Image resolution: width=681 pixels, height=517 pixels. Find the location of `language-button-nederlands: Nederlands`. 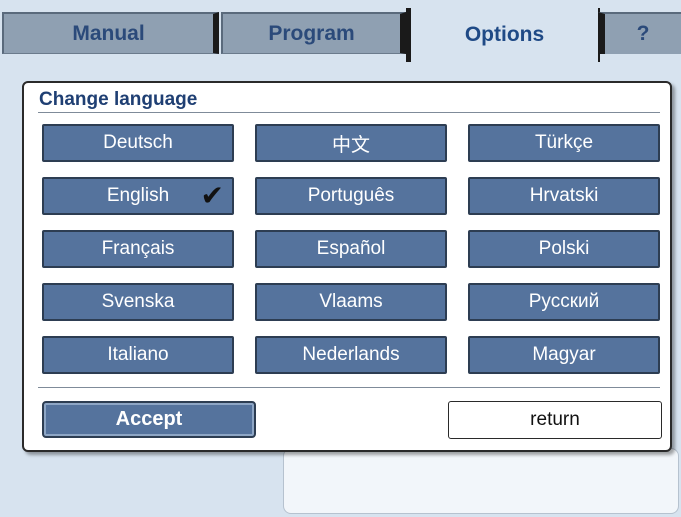

language-button-nederlands: Nederlands is located at coordinates (351, 355).